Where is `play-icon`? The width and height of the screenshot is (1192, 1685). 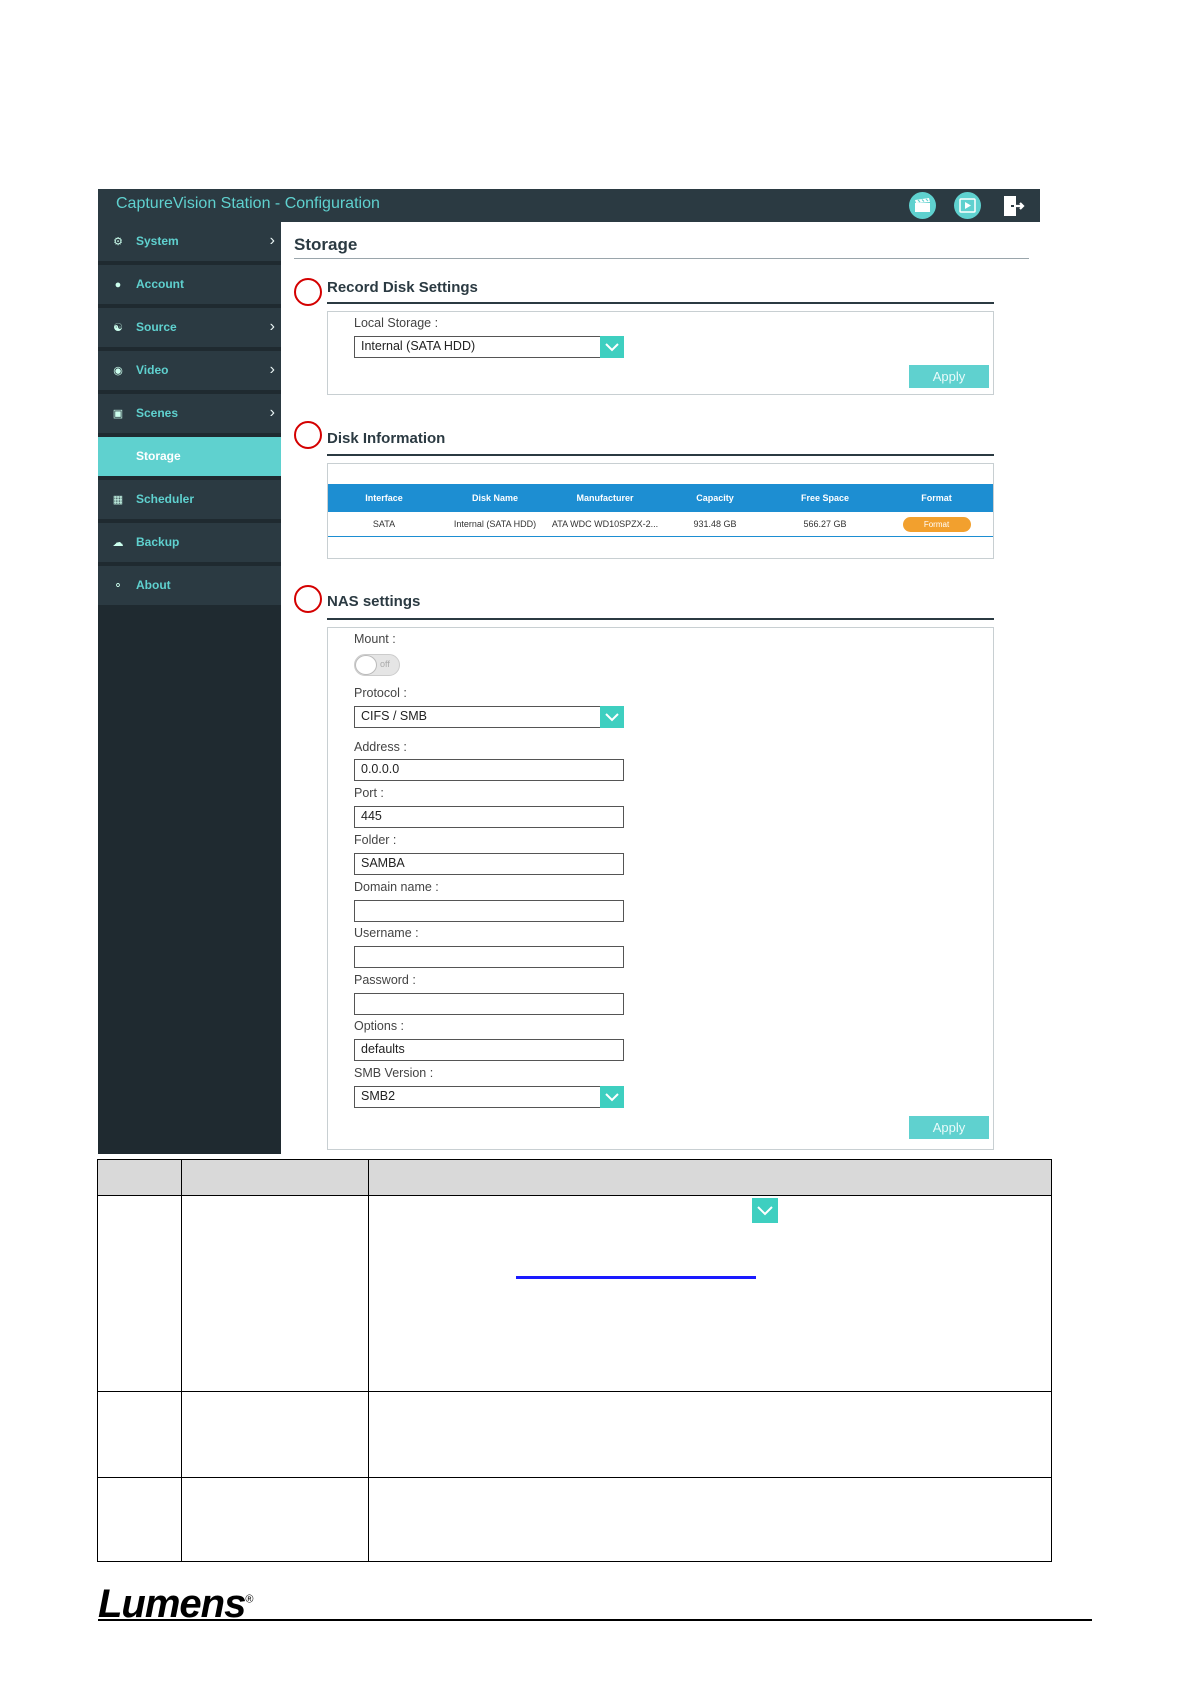
play-icon is located at coordinates (967, 205).